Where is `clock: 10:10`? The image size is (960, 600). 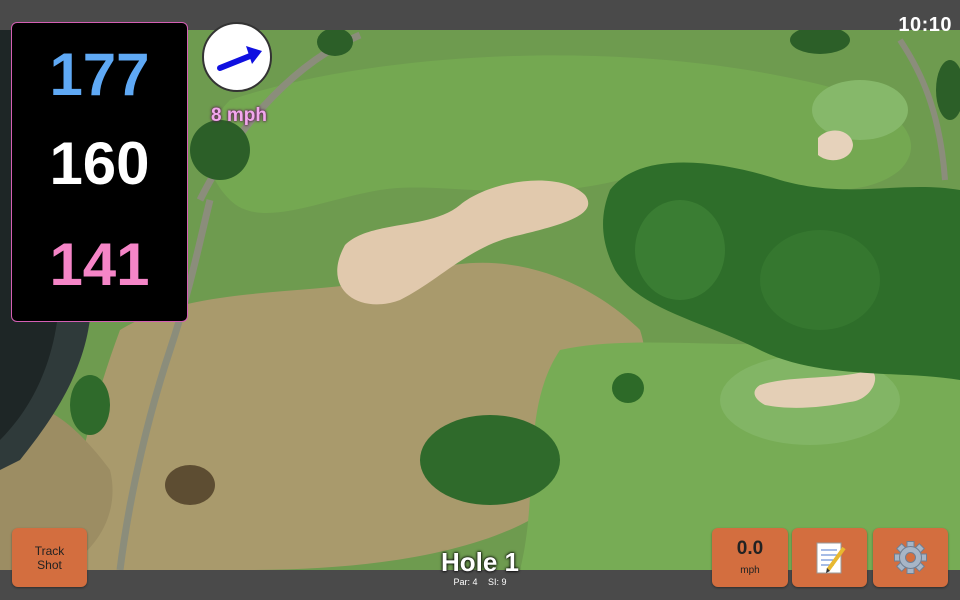
clock: 10:10 is located at coordinates (925, 25).